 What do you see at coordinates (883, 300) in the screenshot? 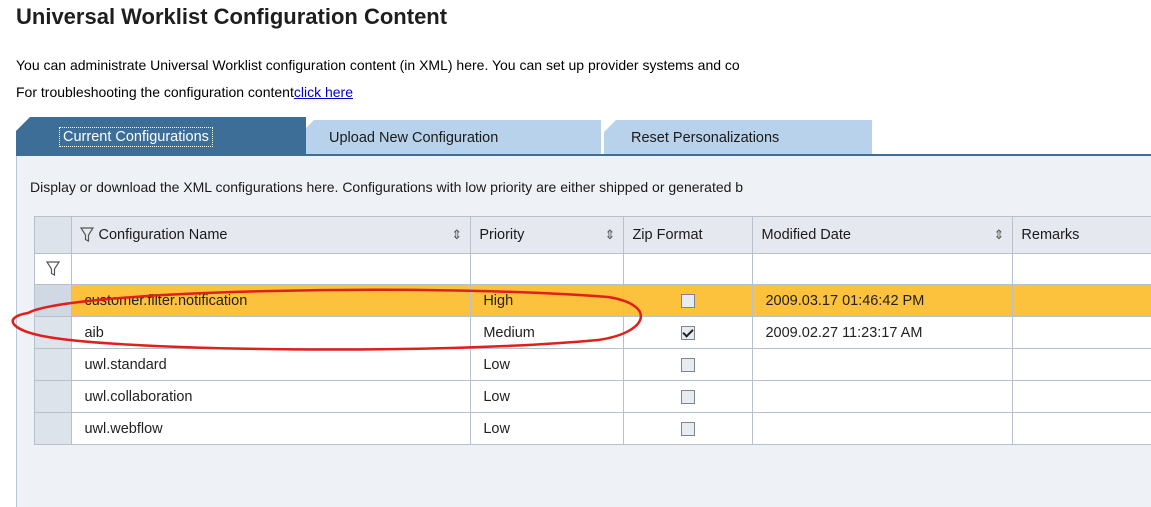
I see `cell-modified: 2009.03.17 01:46:42 PM` at bounding box center [883, 300].